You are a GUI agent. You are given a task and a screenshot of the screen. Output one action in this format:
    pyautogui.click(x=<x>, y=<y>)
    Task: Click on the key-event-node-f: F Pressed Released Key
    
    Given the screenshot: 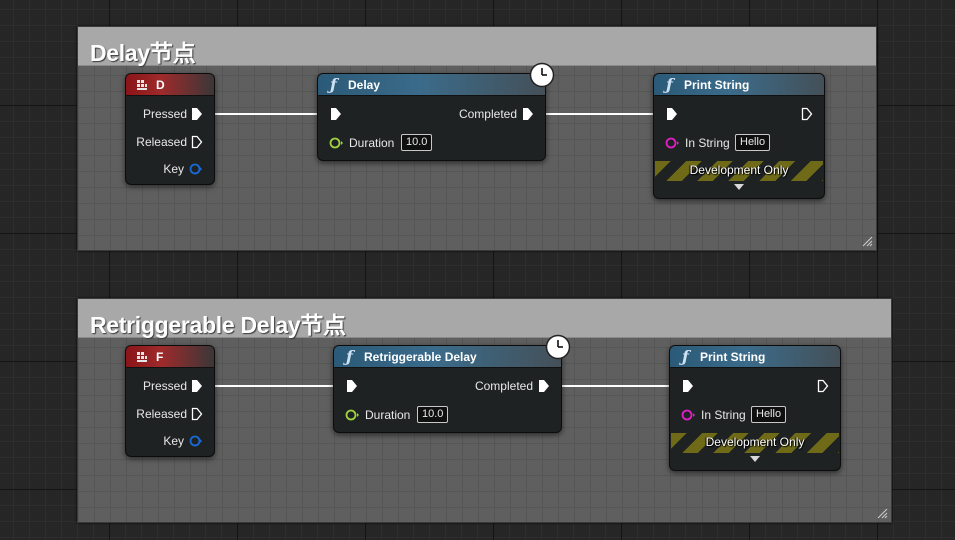 What is the action you would take?
    pyautogui.click(x=170, y=401)
    